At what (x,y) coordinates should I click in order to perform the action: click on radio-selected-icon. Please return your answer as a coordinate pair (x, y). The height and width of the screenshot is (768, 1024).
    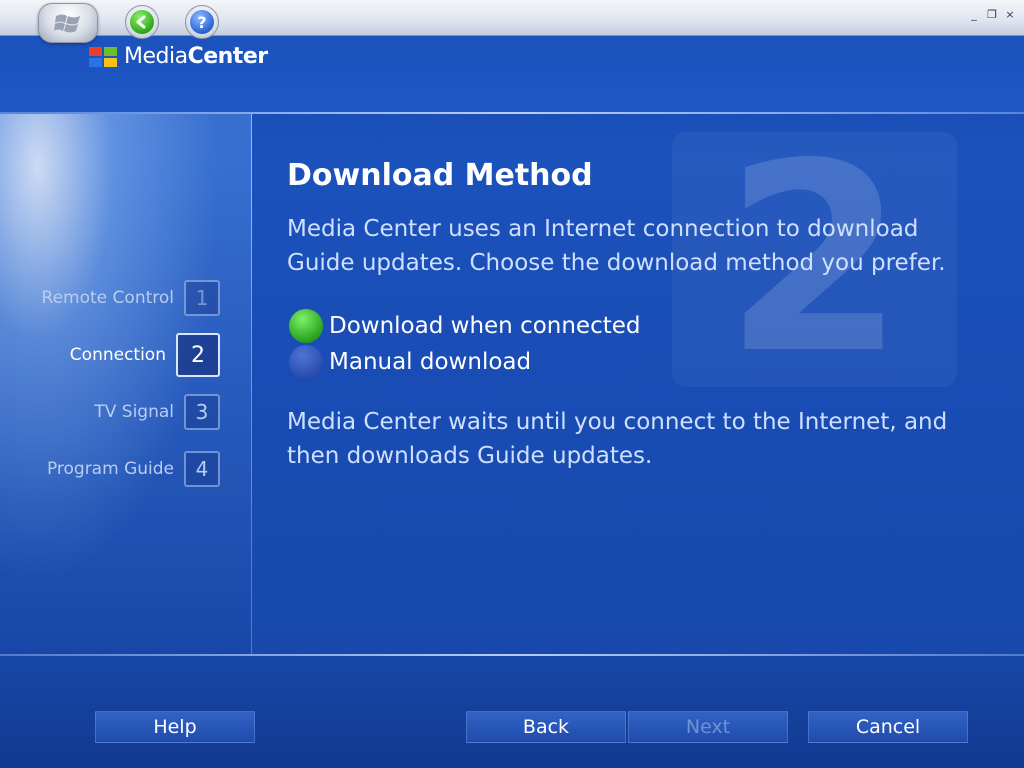
    Looking at the image, I should click on (306, 326).